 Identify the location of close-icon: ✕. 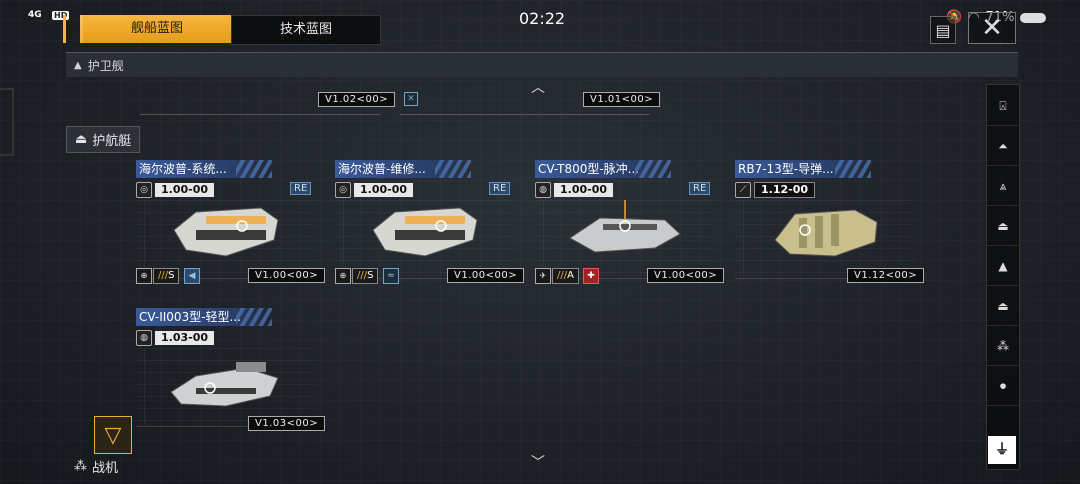
(992, 28).